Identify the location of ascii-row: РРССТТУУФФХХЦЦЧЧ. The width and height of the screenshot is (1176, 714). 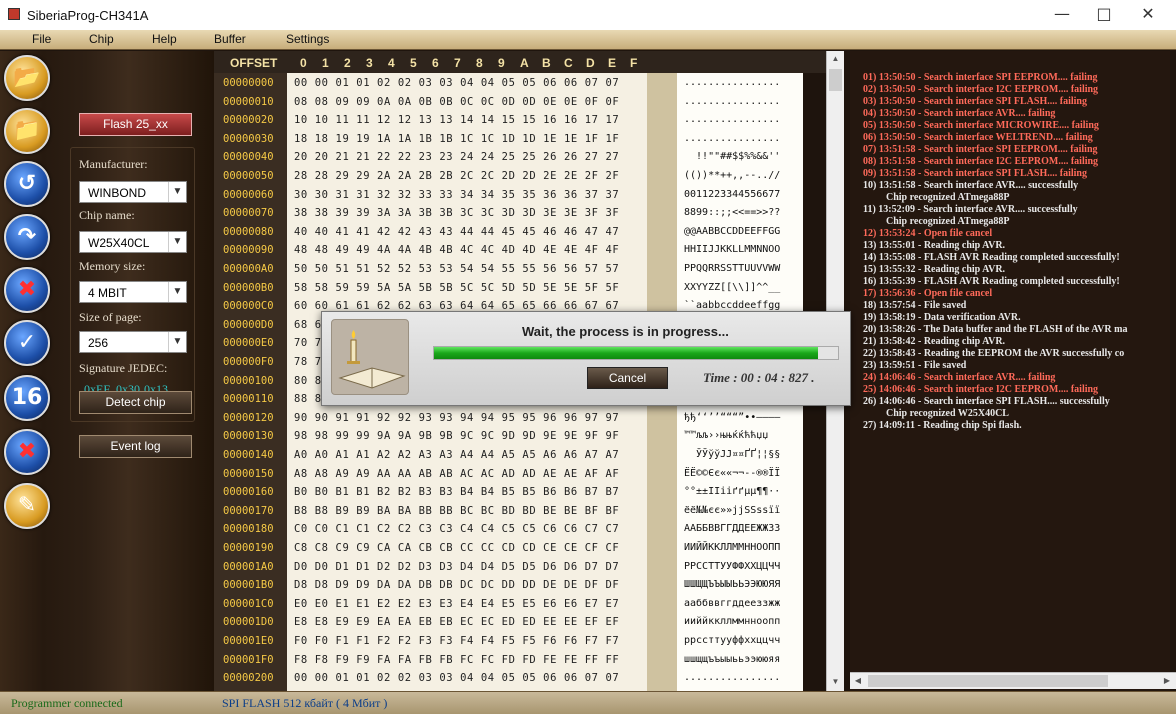
(732, 570).